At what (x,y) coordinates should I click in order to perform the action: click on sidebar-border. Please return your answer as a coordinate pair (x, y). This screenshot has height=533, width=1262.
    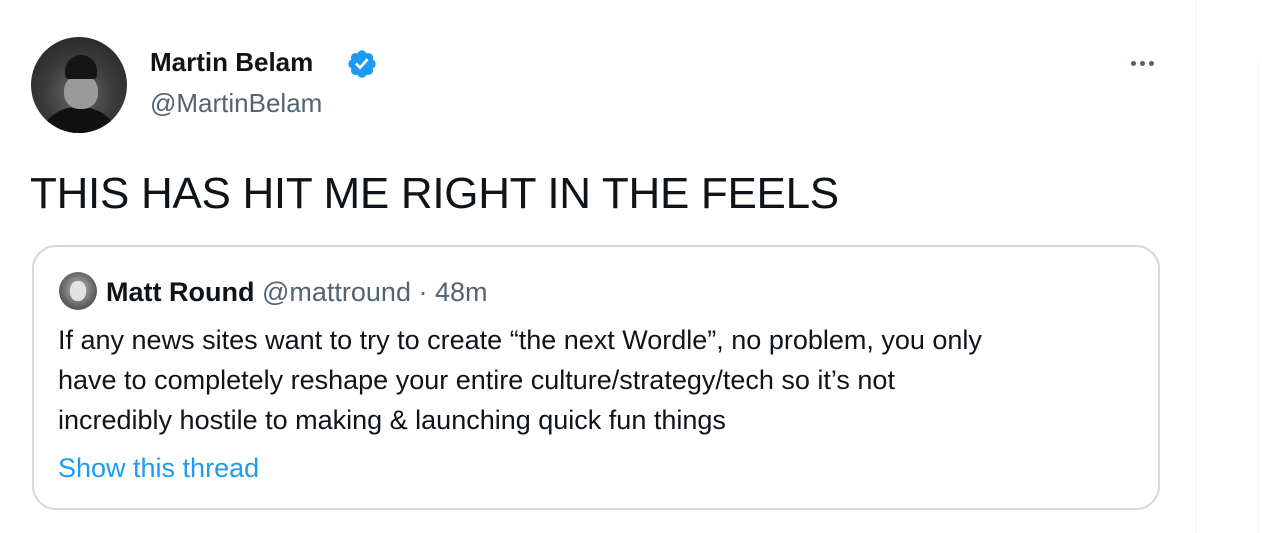
    Looking at the image, I should click on (1258, 297).